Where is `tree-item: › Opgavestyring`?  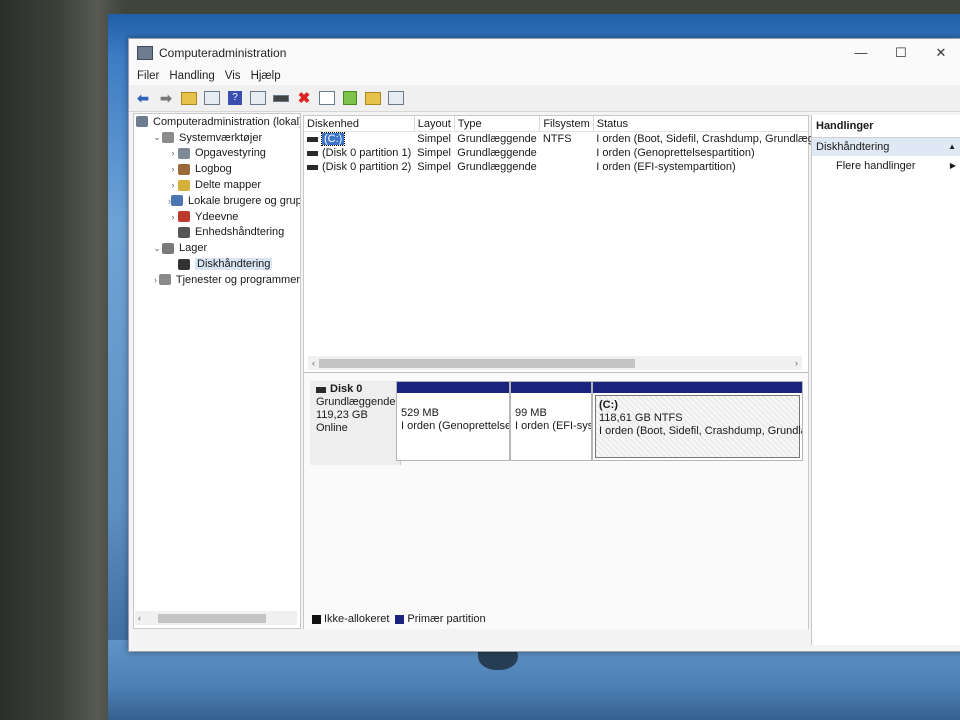
tree-item: › Opgavestyring is located at coordinates (217, 154).